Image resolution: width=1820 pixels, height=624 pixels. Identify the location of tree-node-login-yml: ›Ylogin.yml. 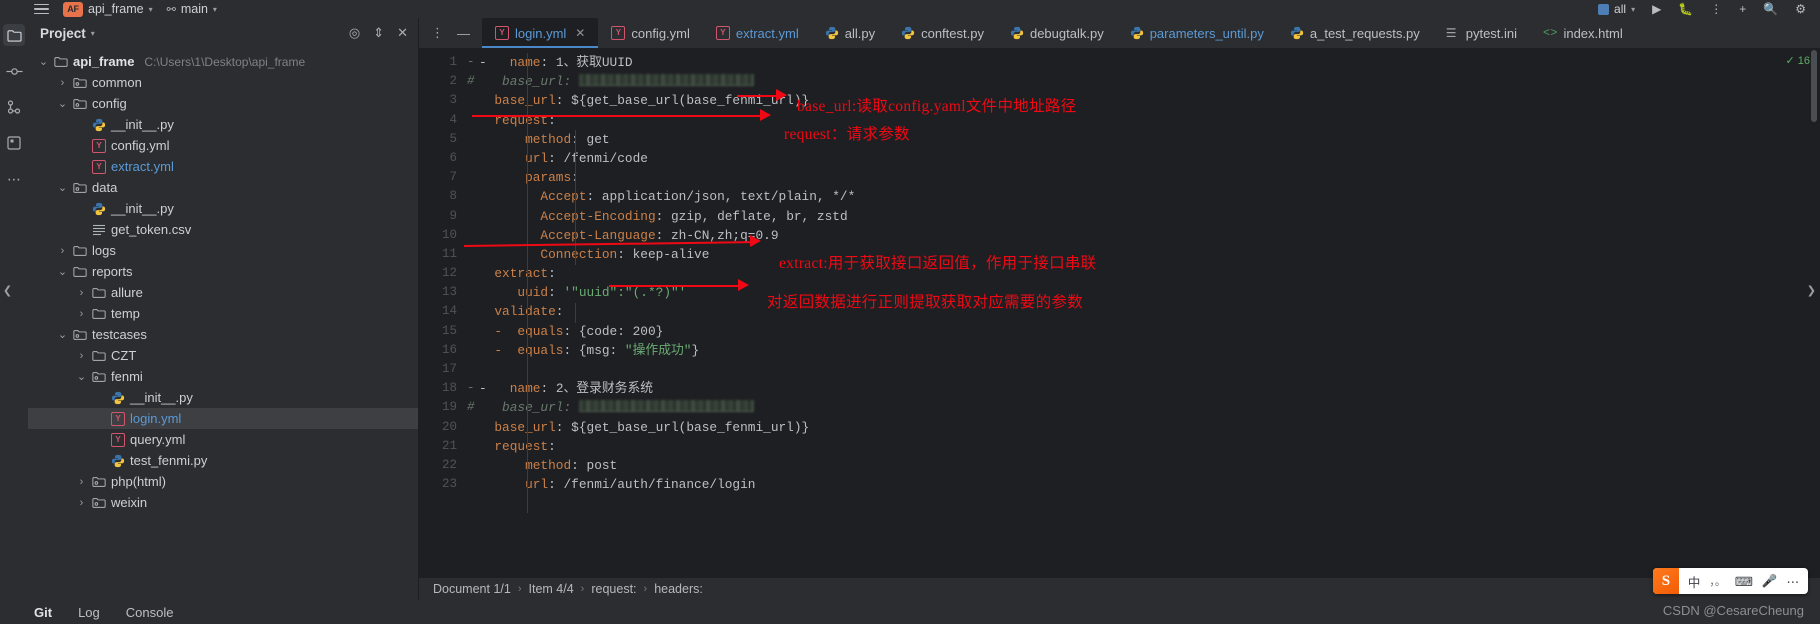
(223, 418).